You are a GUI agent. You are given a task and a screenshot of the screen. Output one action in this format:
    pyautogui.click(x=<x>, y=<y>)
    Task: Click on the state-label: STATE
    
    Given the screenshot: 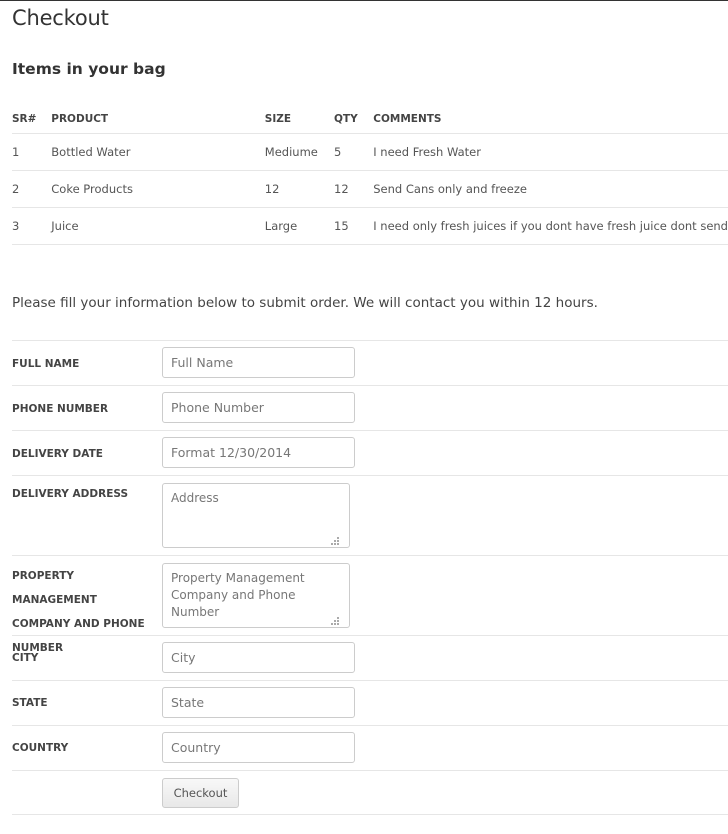 What is the action you would take?
    pyautogui.click(x=30, y=703)
    